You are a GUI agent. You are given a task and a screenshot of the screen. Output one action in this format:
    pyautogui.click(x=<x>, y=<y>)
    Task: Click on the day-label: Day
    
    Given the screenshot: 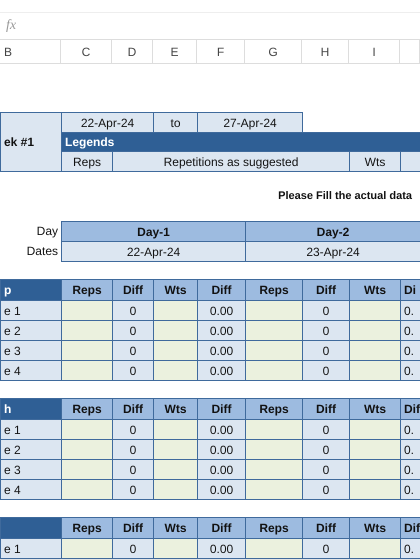 What is the action you would take?
    pyautogui.click(x=47, y=231)
    